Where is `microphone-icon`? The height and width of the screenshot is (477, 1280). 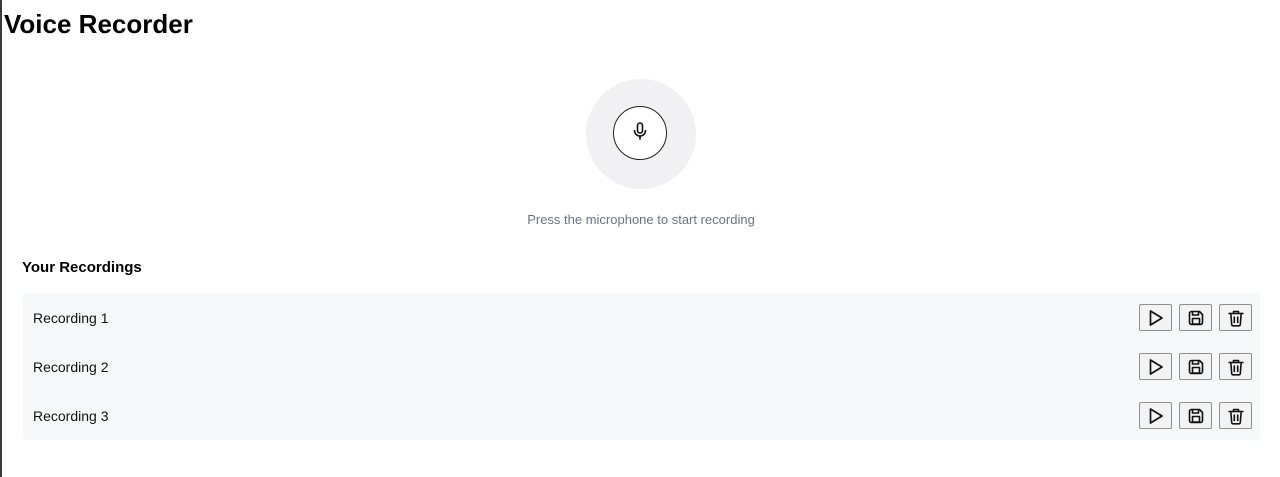
microphone-icon is located at coordinates (640, 133).